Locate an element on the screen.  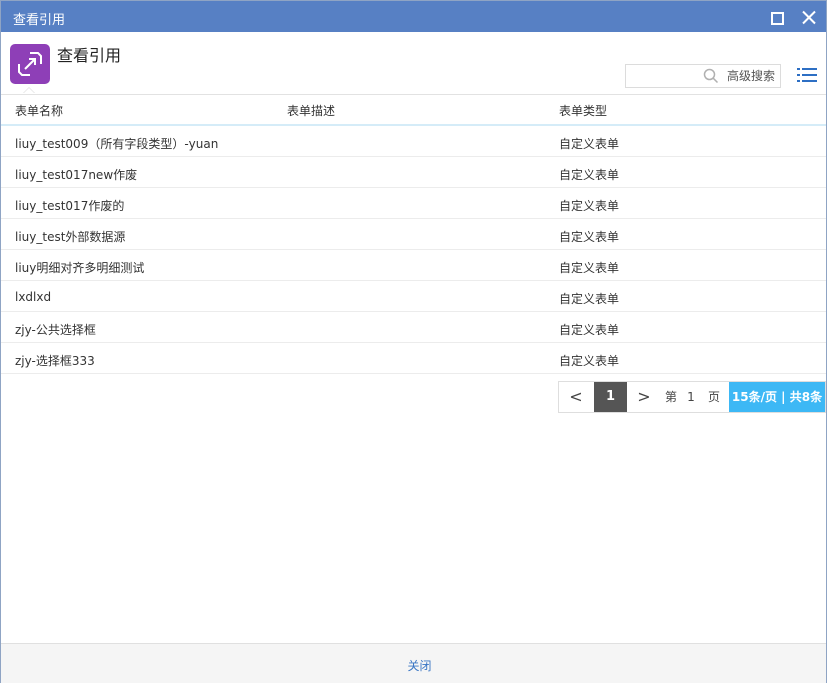
form-name-cell: liuy_test外部数据源 is located at coordinates (70, 237).